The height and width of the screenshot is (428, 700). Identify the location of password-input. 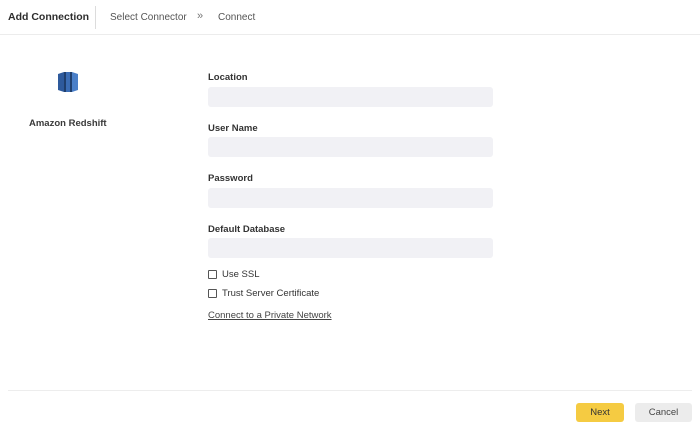
(350, 198).